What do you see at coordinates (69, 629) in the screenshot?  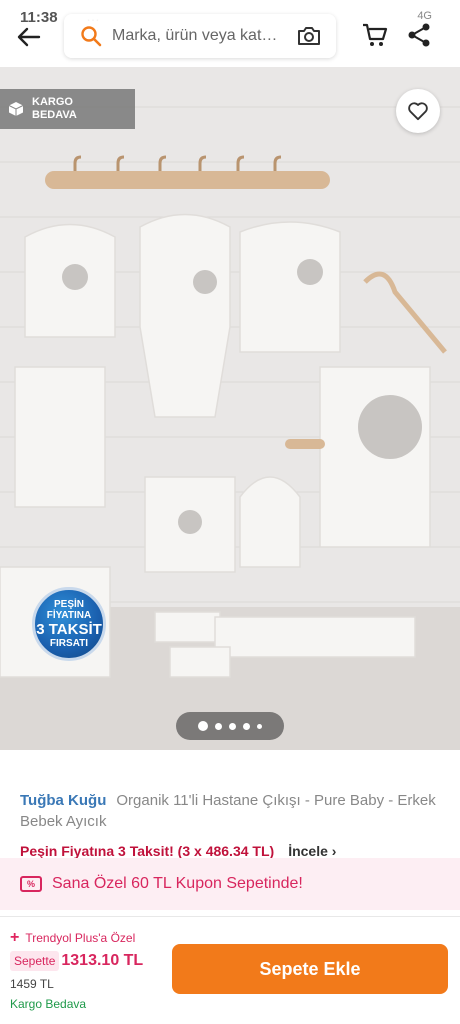 I see `seal-line-3: 3 TAKSİT` at bounding box center [69, 629].